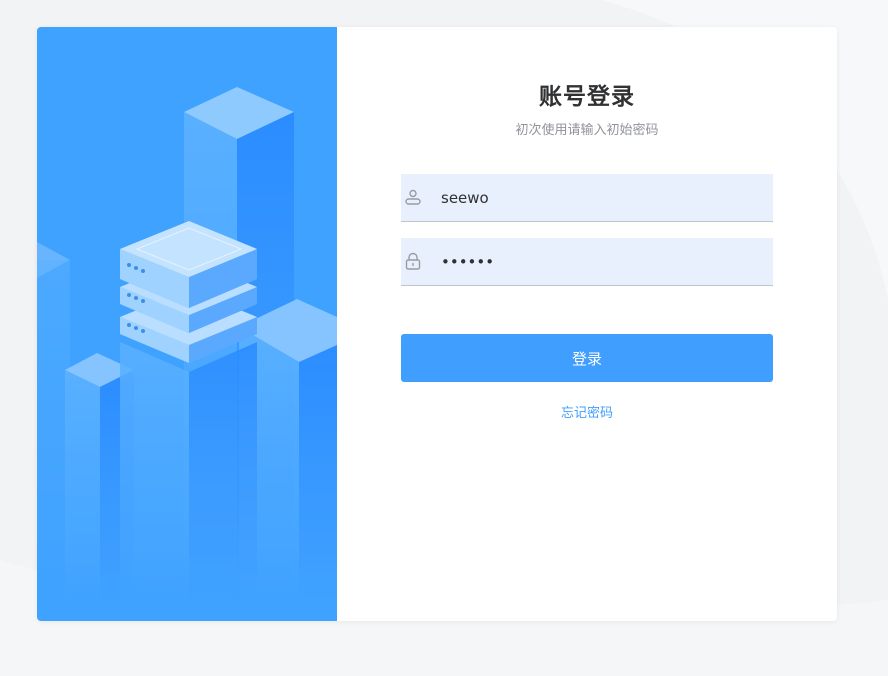  What do you see at coordinates (587, 411) in the screenshot?
I see `forgot-password-link: 忘记密码` at bounding box center [587, 411].